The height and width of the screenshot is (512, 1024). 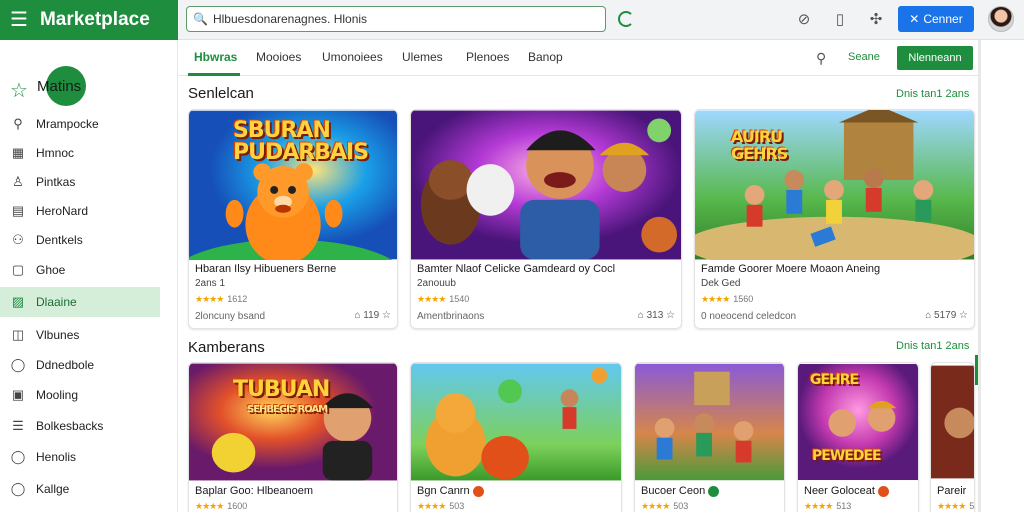 What do you see at coordinates (626, 19) in the screenshot?
I see `refresh-icon` at bounding box center [626, 19].